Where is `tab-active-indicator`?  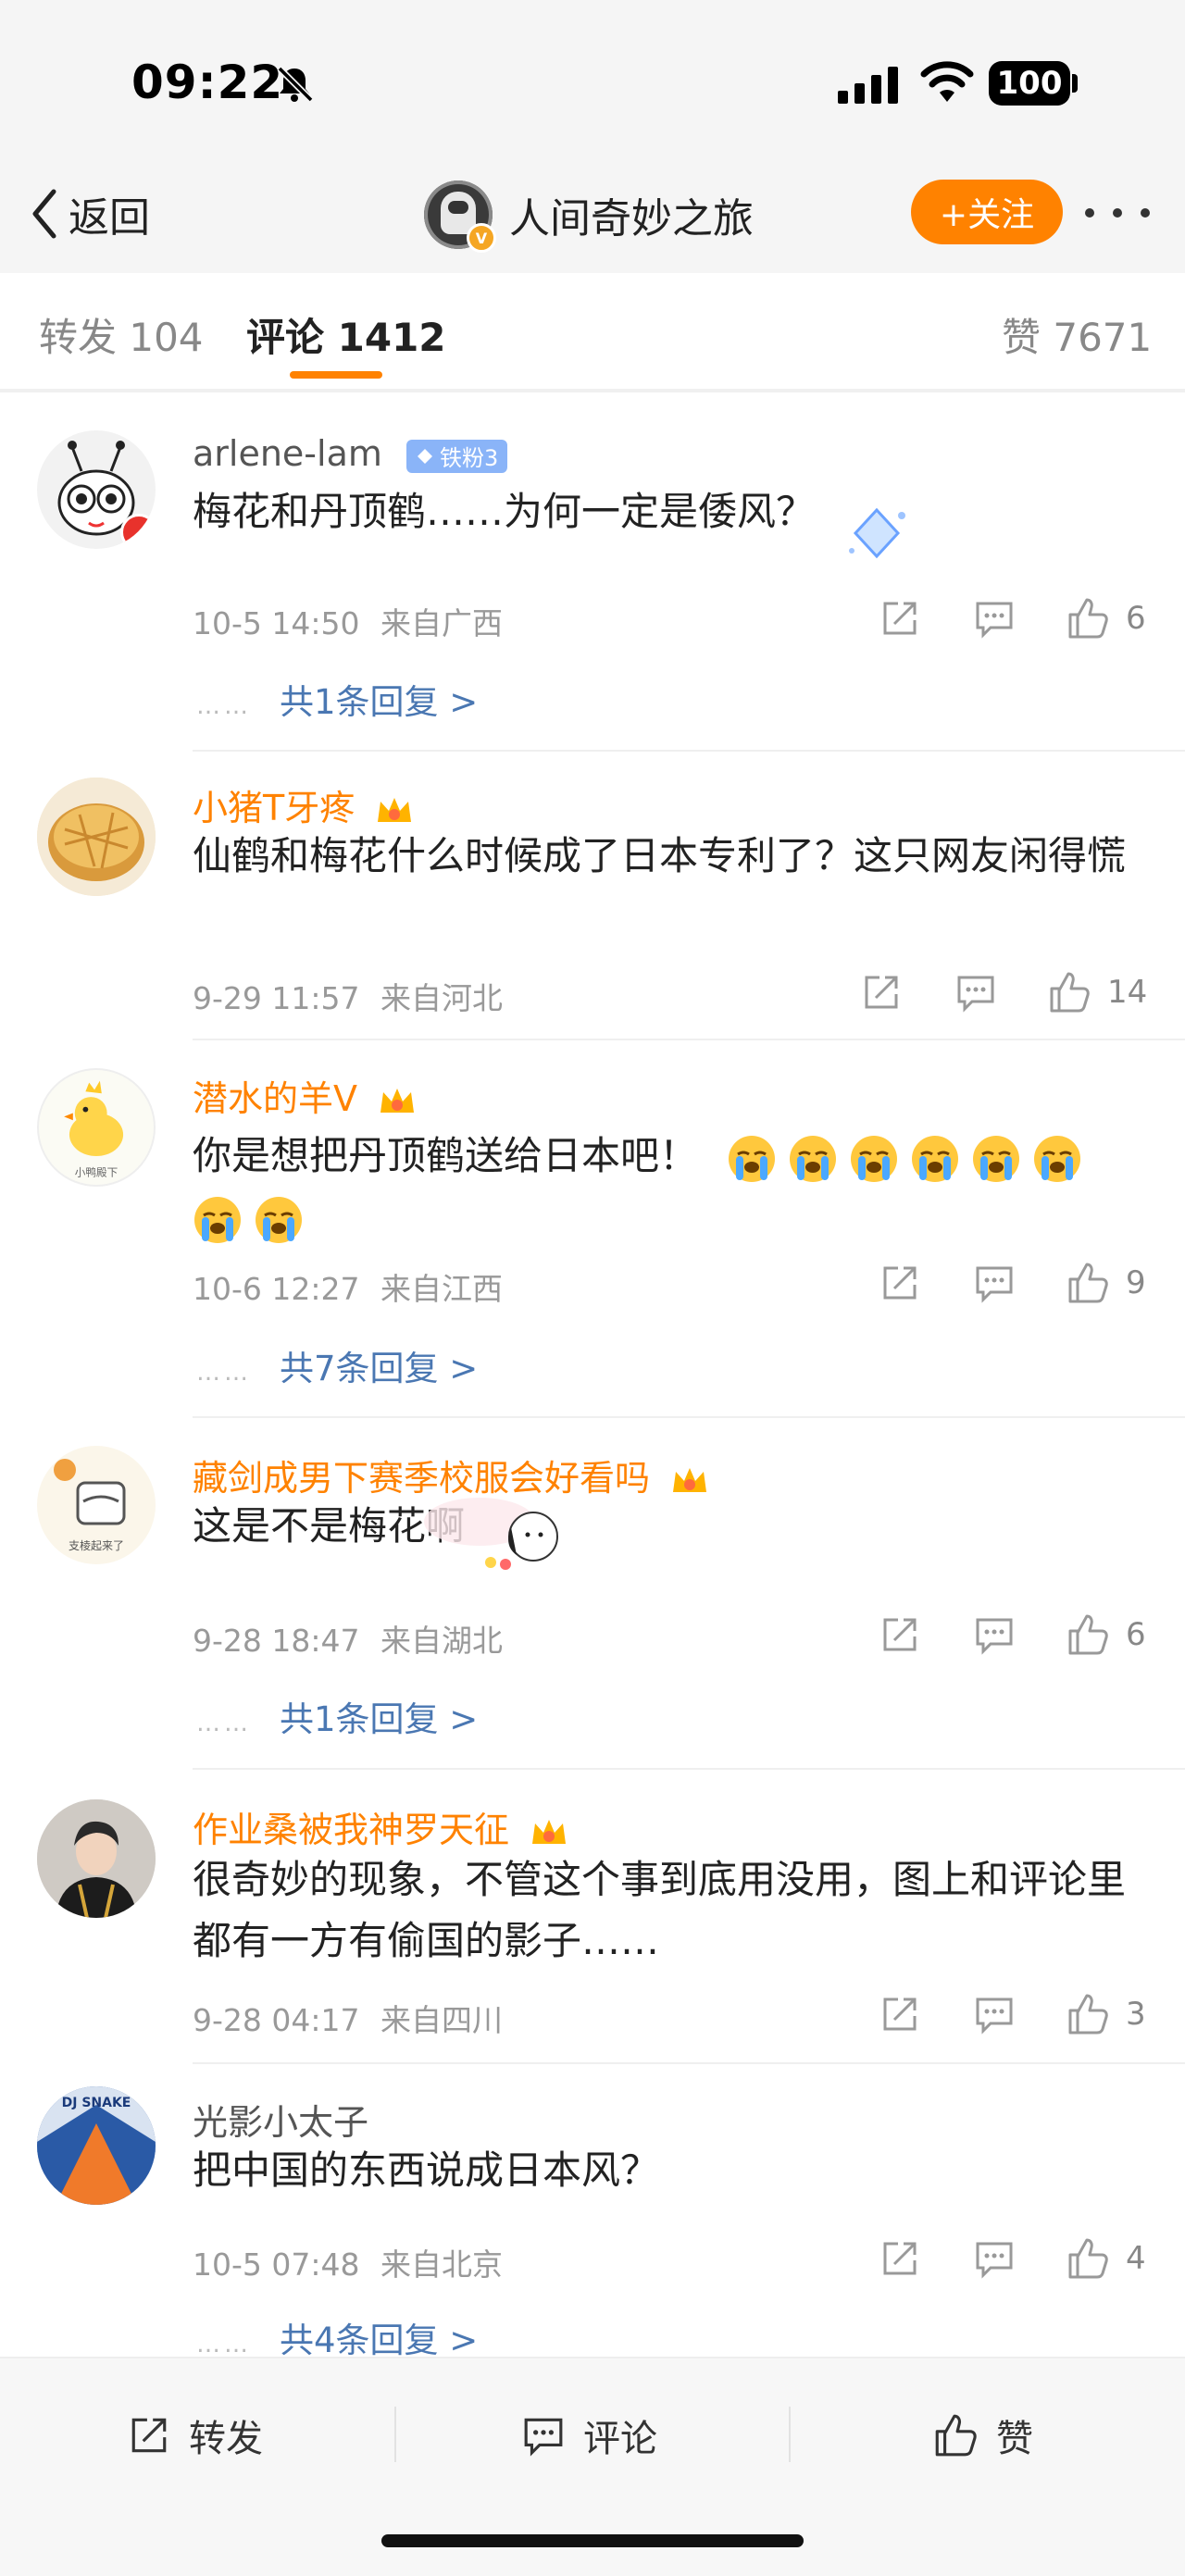 tab-active-indicator is located at coordinates (336, 375).